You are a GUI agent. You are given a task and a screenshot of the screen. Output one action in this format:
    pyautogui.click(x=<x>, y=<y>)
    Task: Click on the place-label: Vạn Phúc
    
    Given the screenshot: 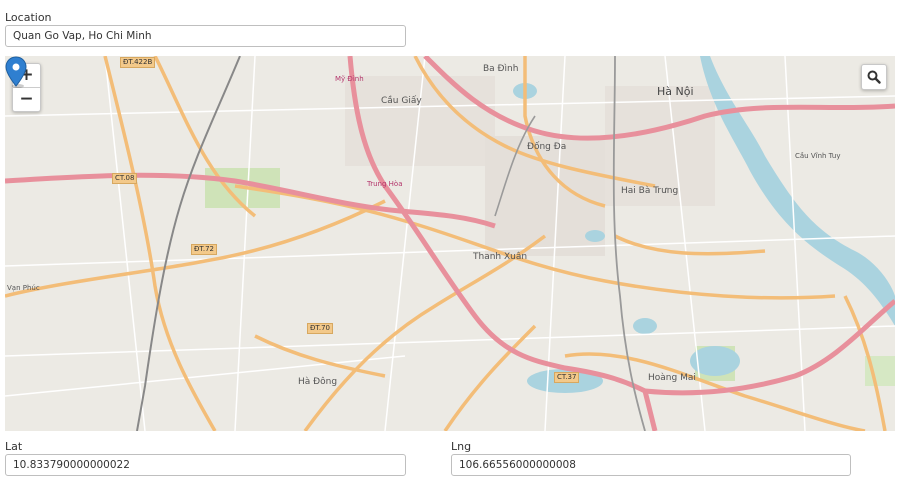 What is the action you would take?
    pyautogui.click(x=23, y=288)
    